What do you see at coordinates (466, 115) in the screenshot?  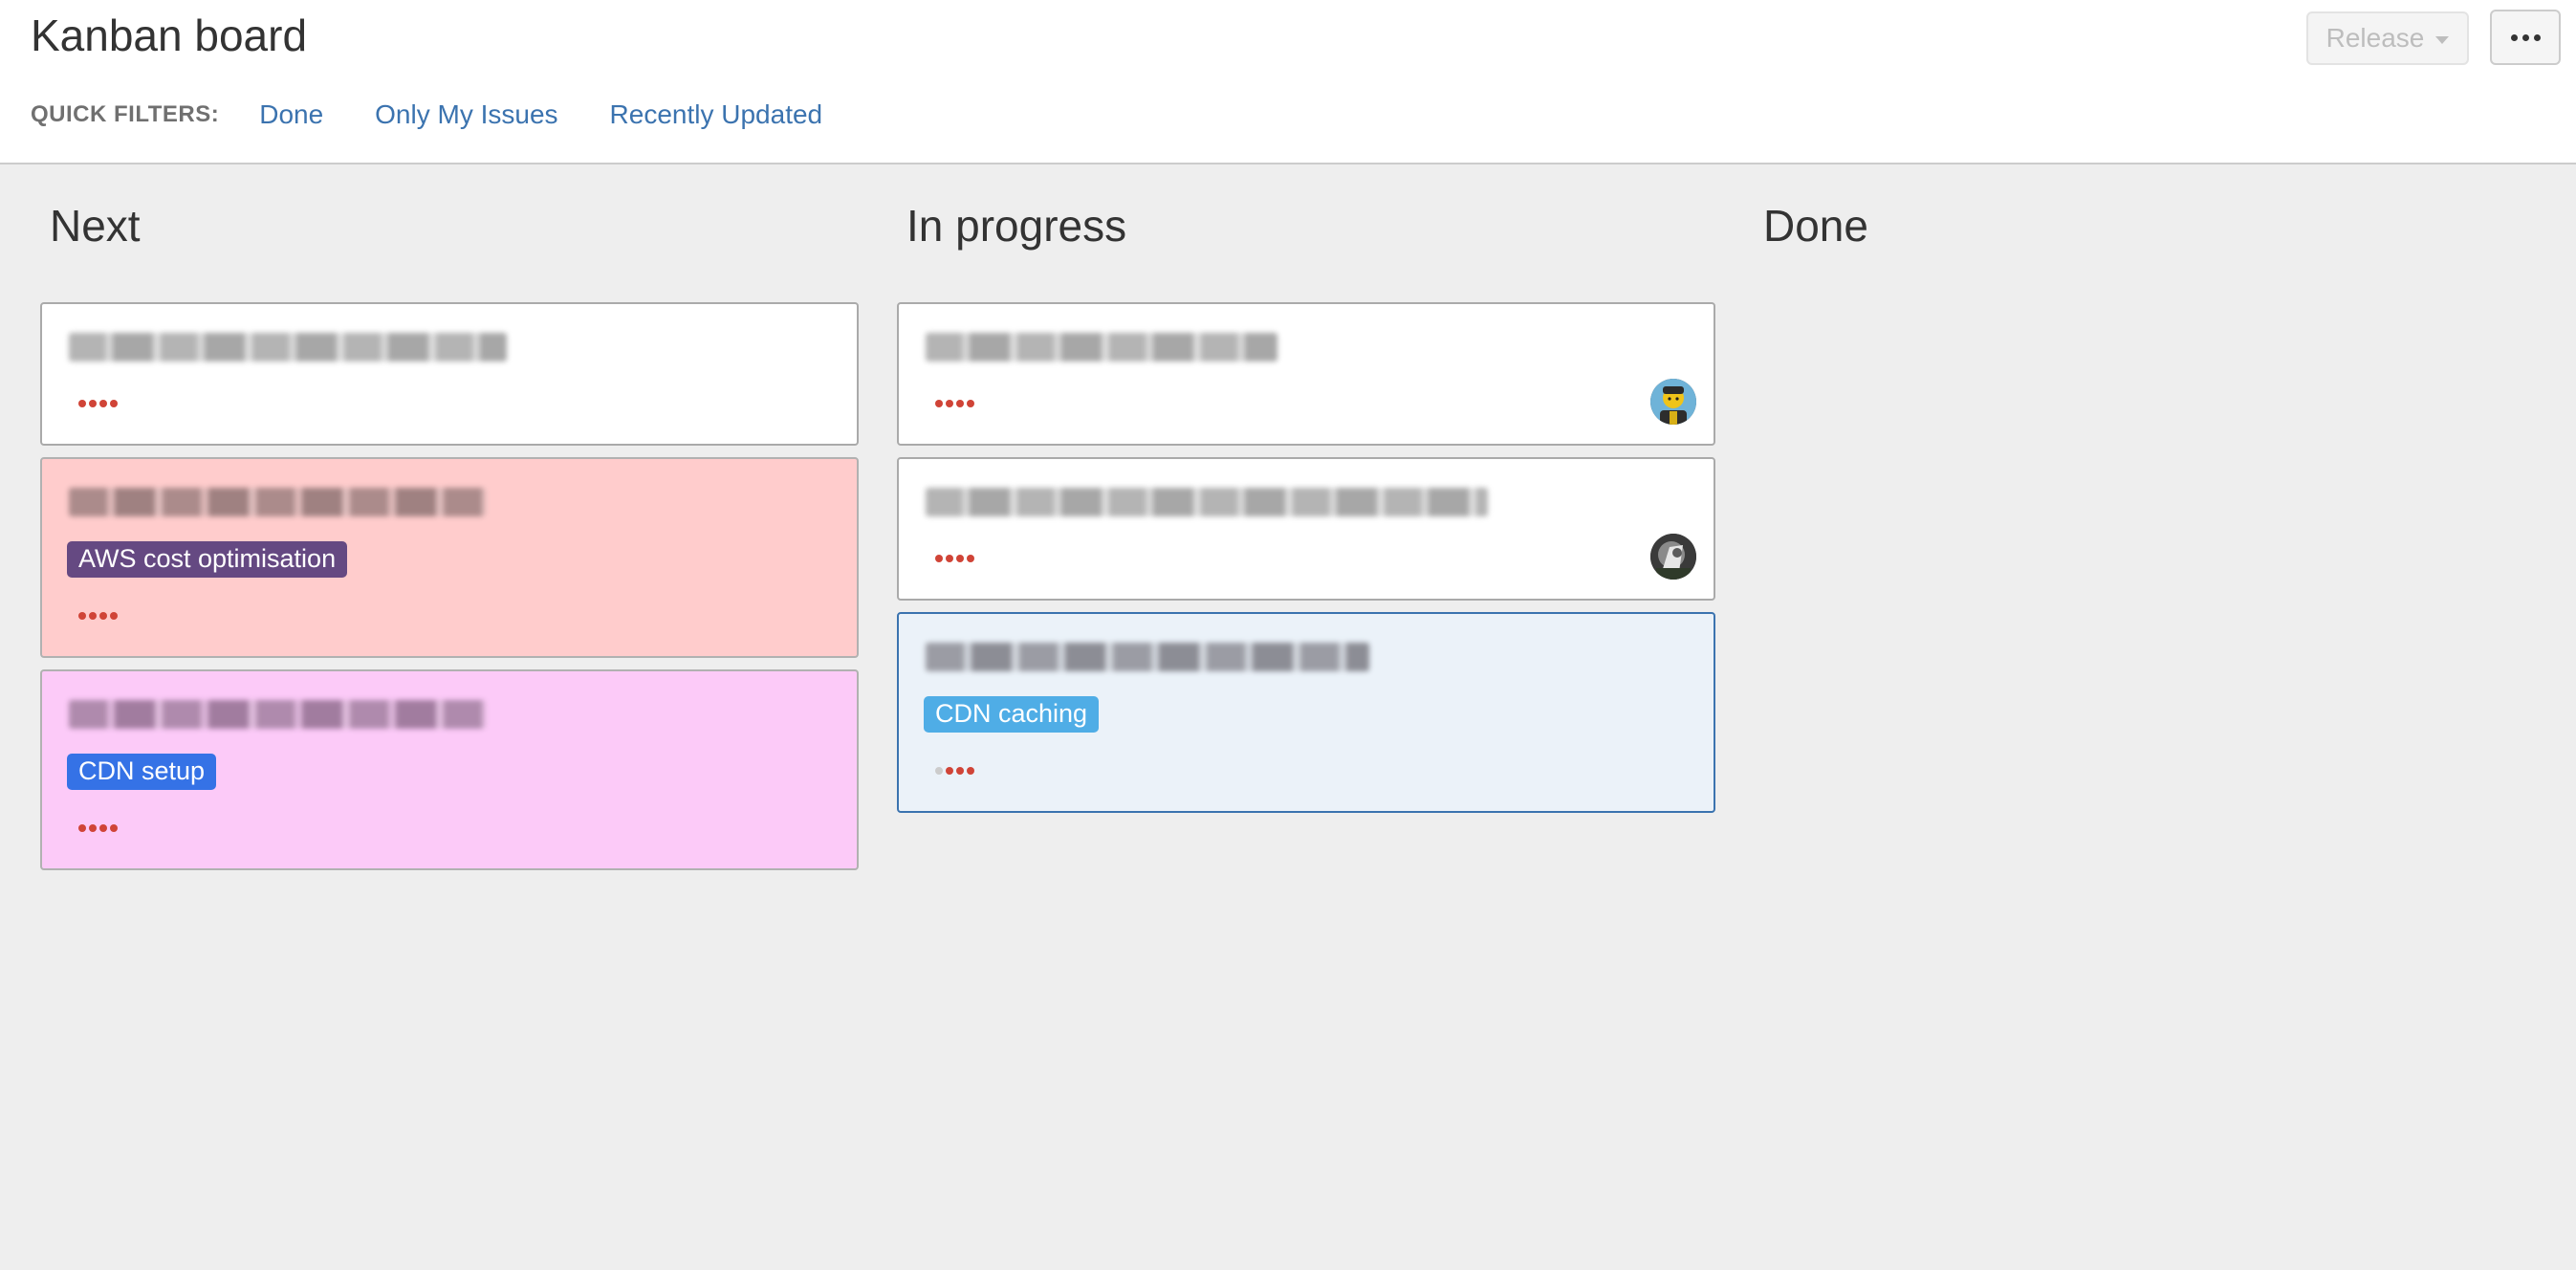 I see `quick-filter-only-my-issues: Only My Issues` at bounding box center [466, 115].